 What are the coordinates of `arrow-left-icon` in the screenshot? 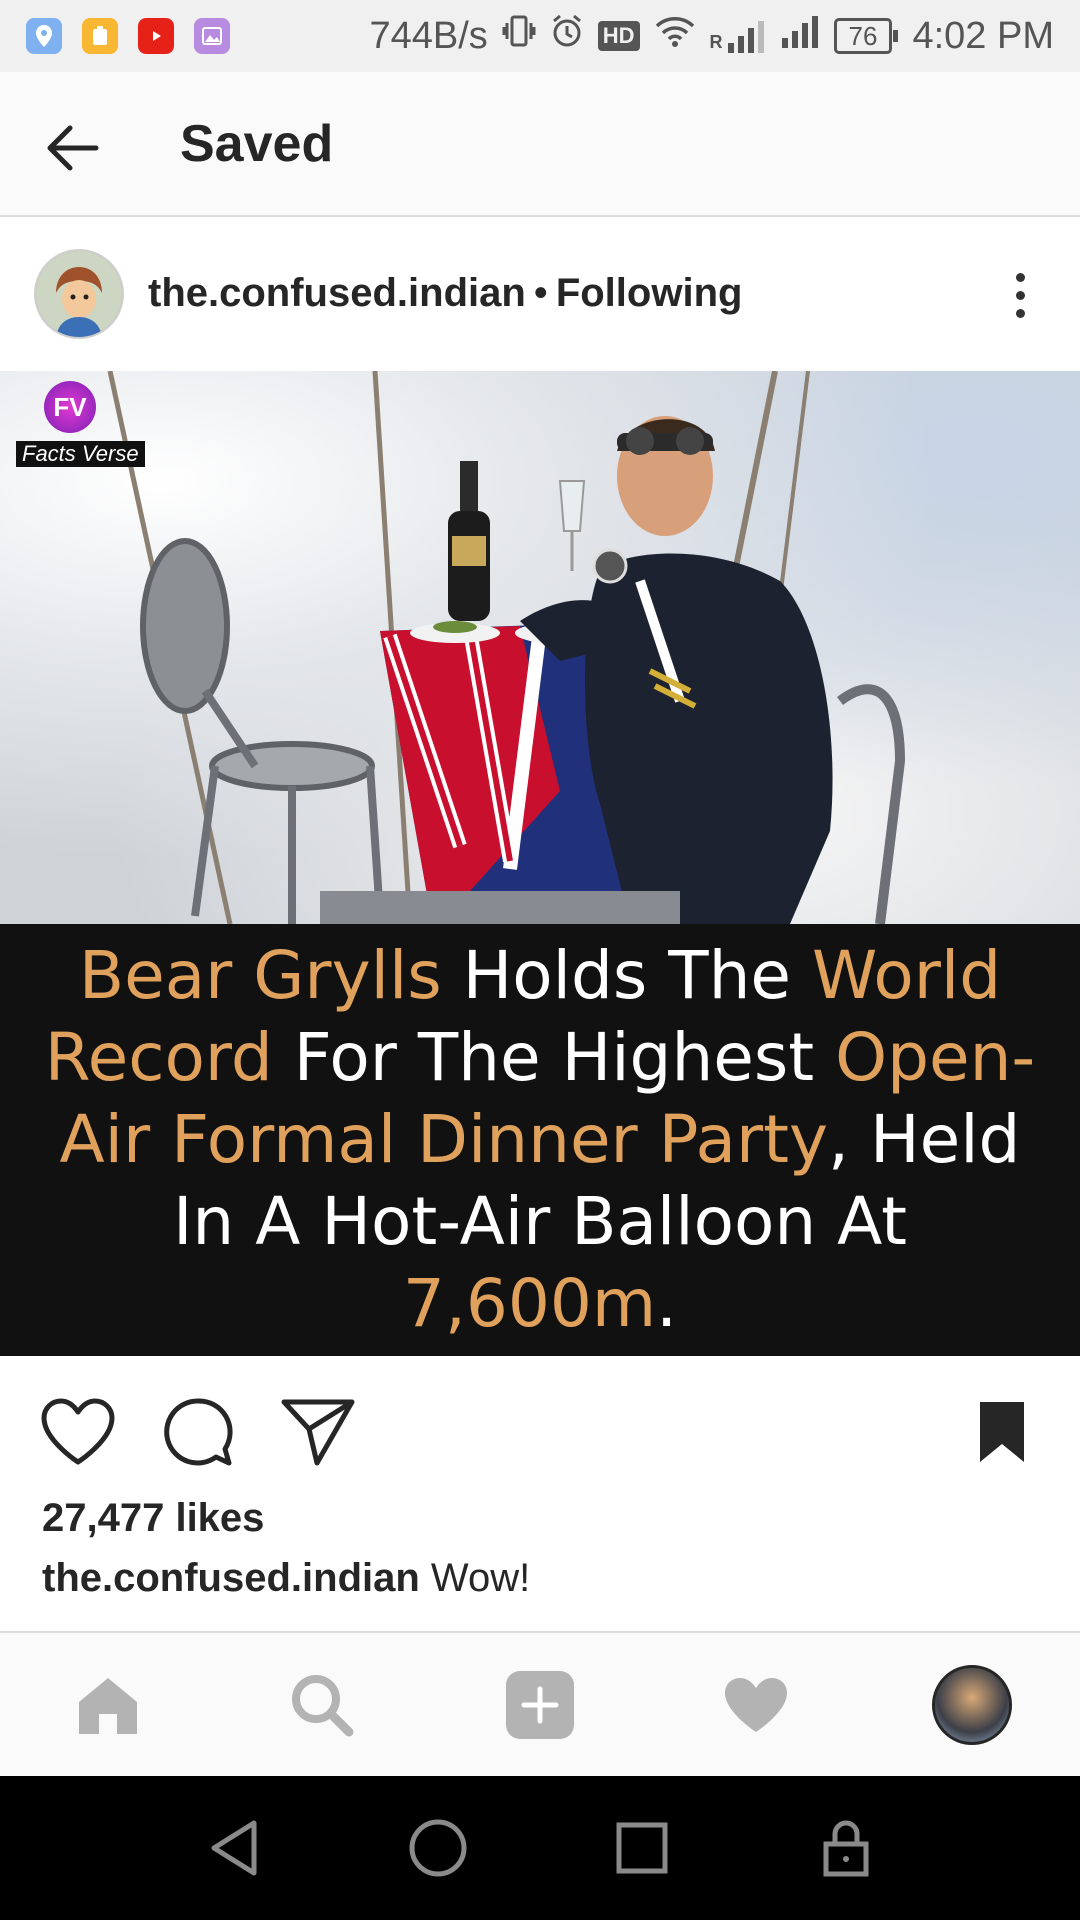 It's located at (73, 148).